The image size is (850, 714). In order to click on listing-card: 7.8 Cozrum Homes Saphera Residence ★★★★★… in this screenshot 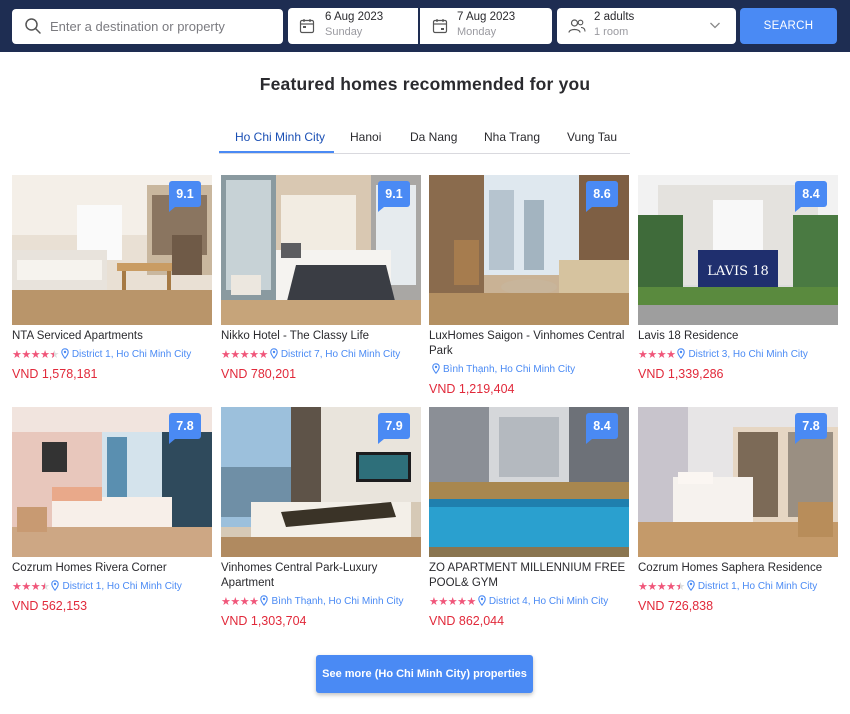, I will do `click(738, 510)`.